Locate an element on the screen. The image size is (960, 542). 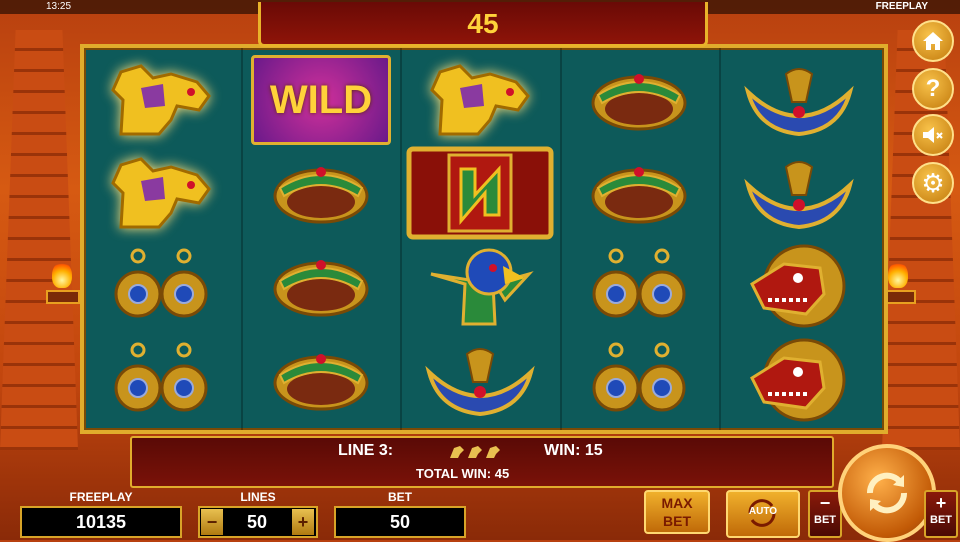
wild-label: WILD is located at coordinates (321, 100).